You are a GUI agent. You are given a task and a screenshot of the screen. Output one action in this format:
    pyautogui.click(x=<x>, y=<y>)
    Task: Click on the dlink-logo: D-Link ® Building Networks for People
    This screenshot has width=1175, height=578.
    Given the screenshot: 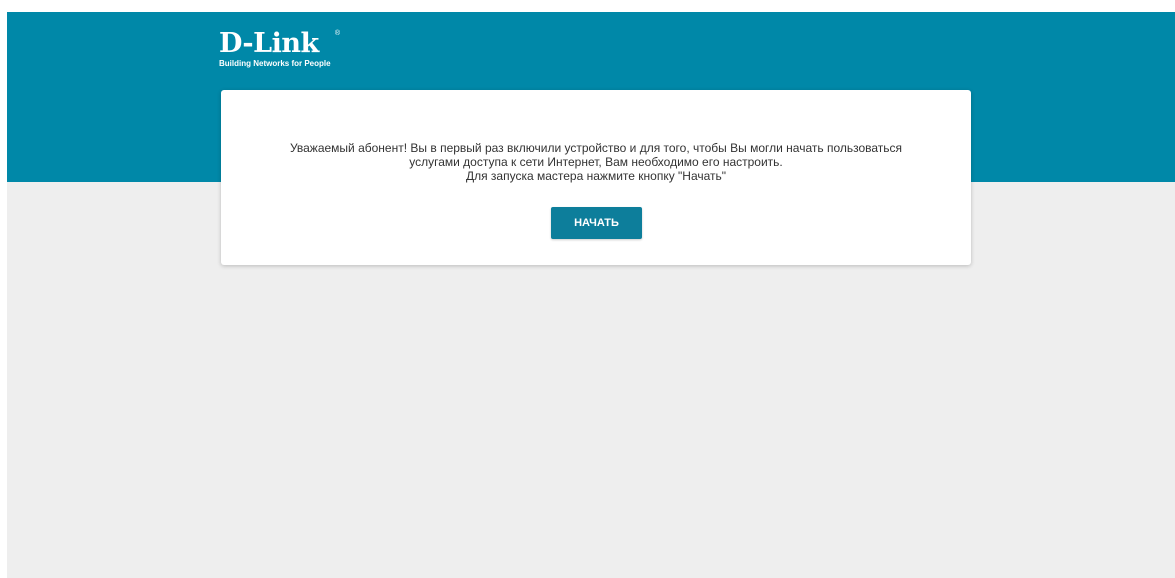 What is the action you would take?
    pyautogui.click(x=279, y=48)
    